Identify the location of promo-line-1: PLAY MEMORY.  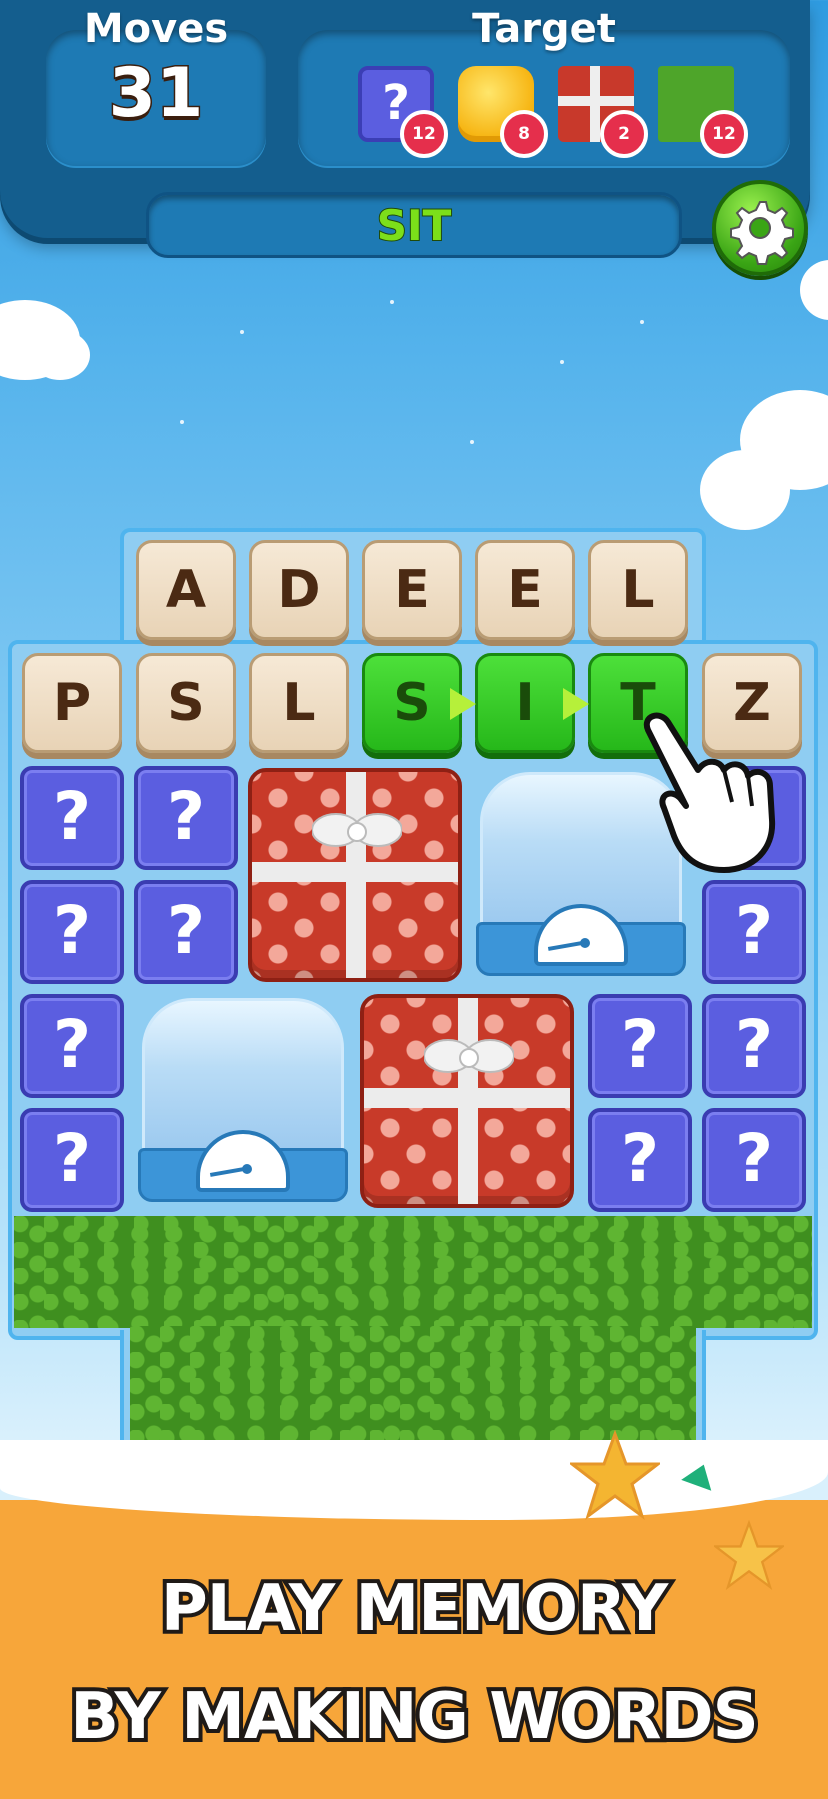
(414, 1609).